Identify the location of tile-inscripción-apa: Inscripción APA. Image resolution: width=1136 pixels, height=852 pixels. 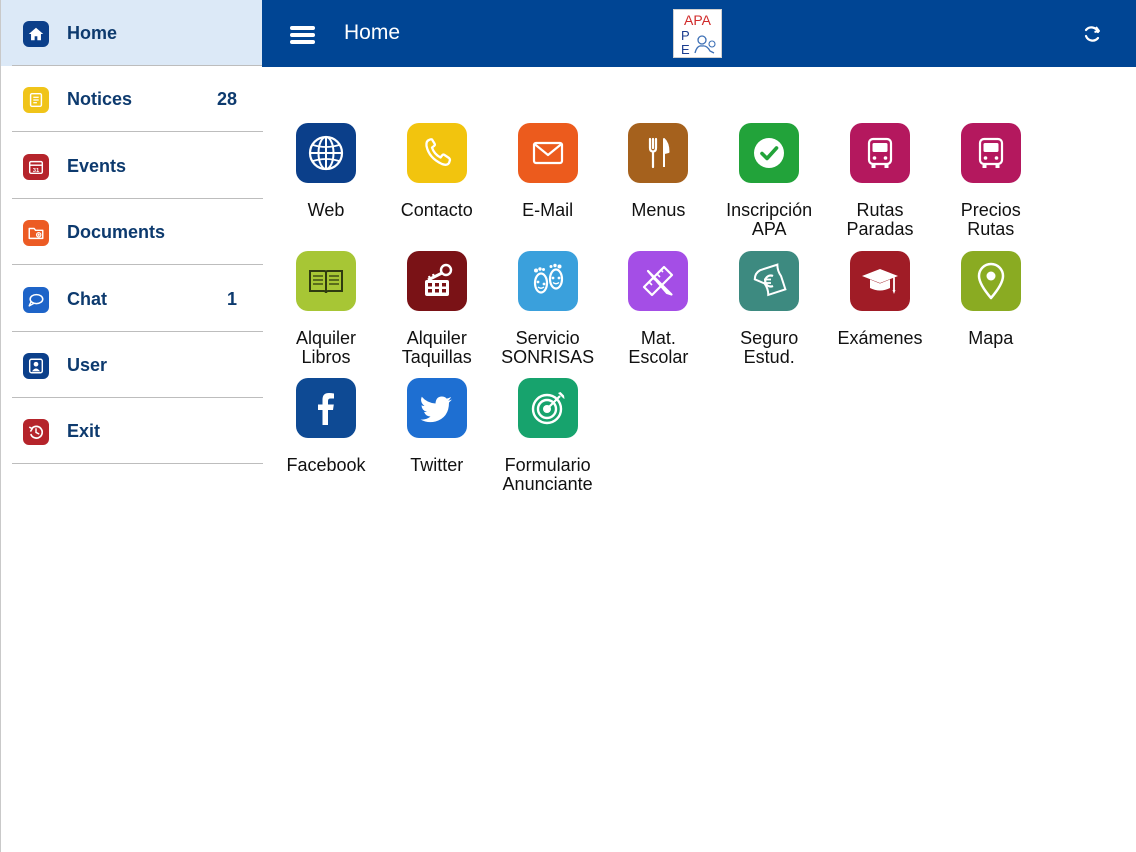
(769, 183).